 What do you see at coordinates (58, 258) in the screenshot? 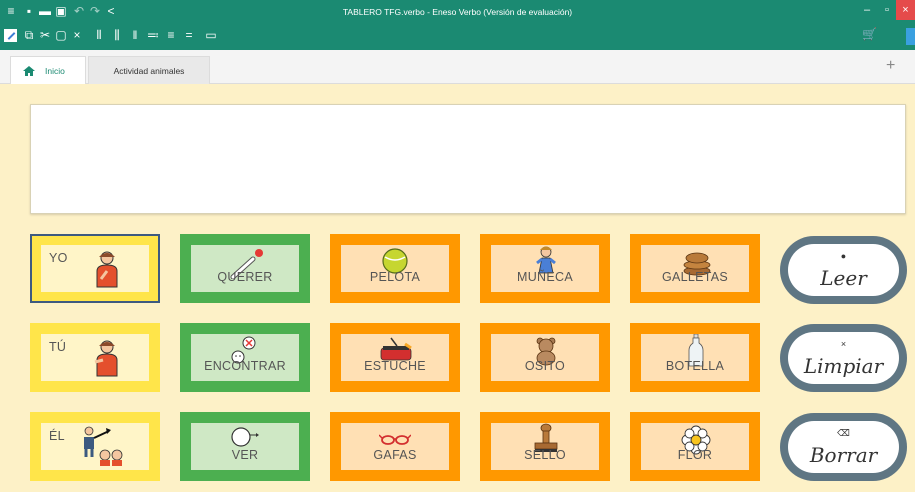
I see `cell-label: YO` at bounding box center [58, 258].